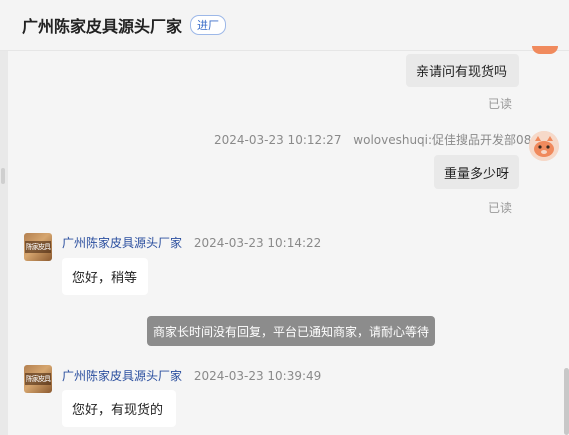  What do you see at coordinates (278, 140) in the screenshot?
I see `message-time: 2024-03-23 10:12:27` at bounding box center [278, 140].